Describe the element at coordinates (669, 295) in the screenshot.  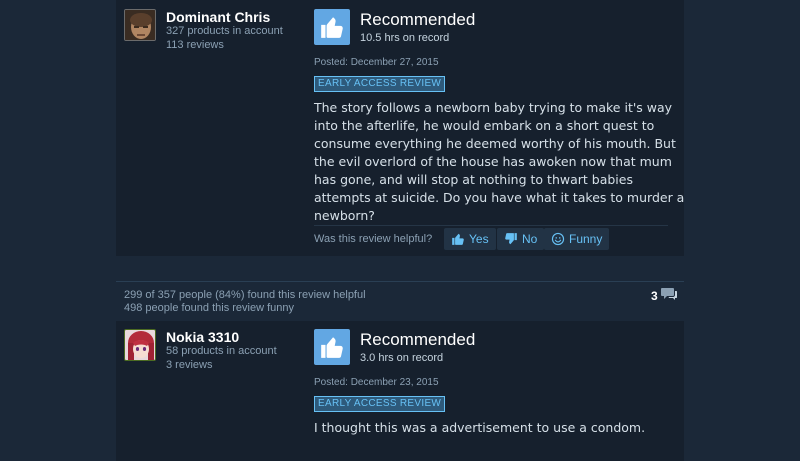
I see `comment-bubble-icon` at that location.